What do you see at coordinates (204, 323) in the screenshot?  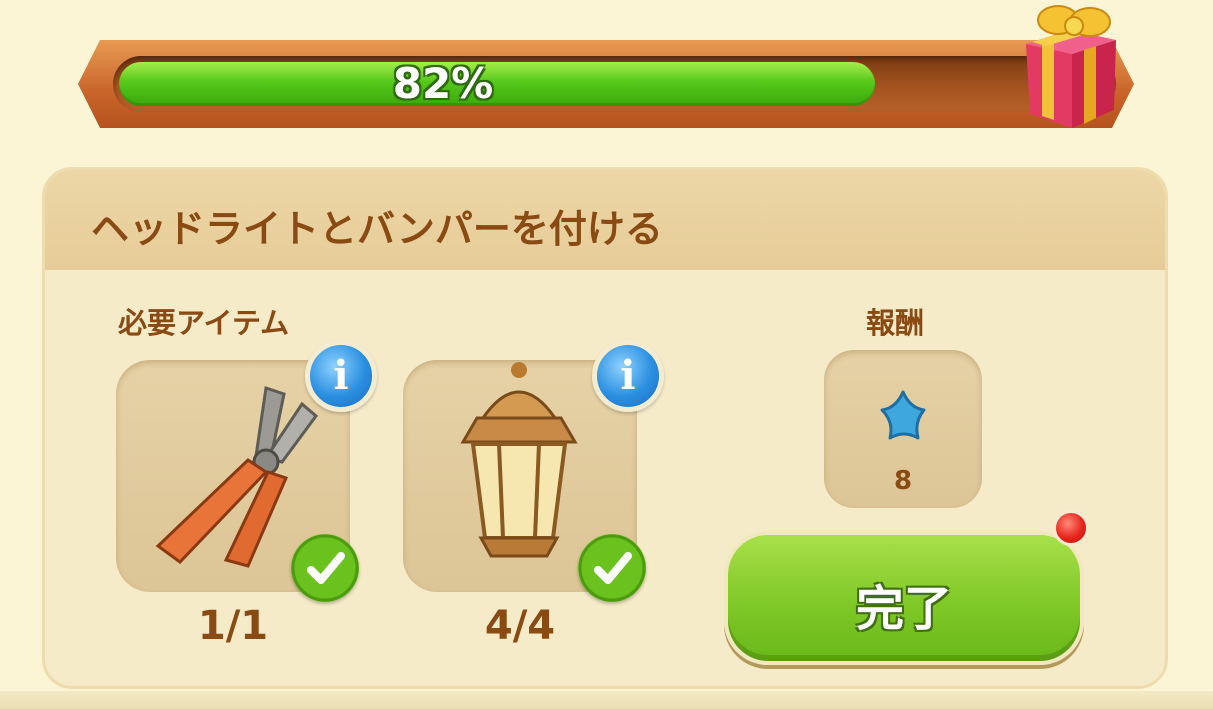 I see `required-items-label: 必要アイテム` at bounding box center [204, 323].